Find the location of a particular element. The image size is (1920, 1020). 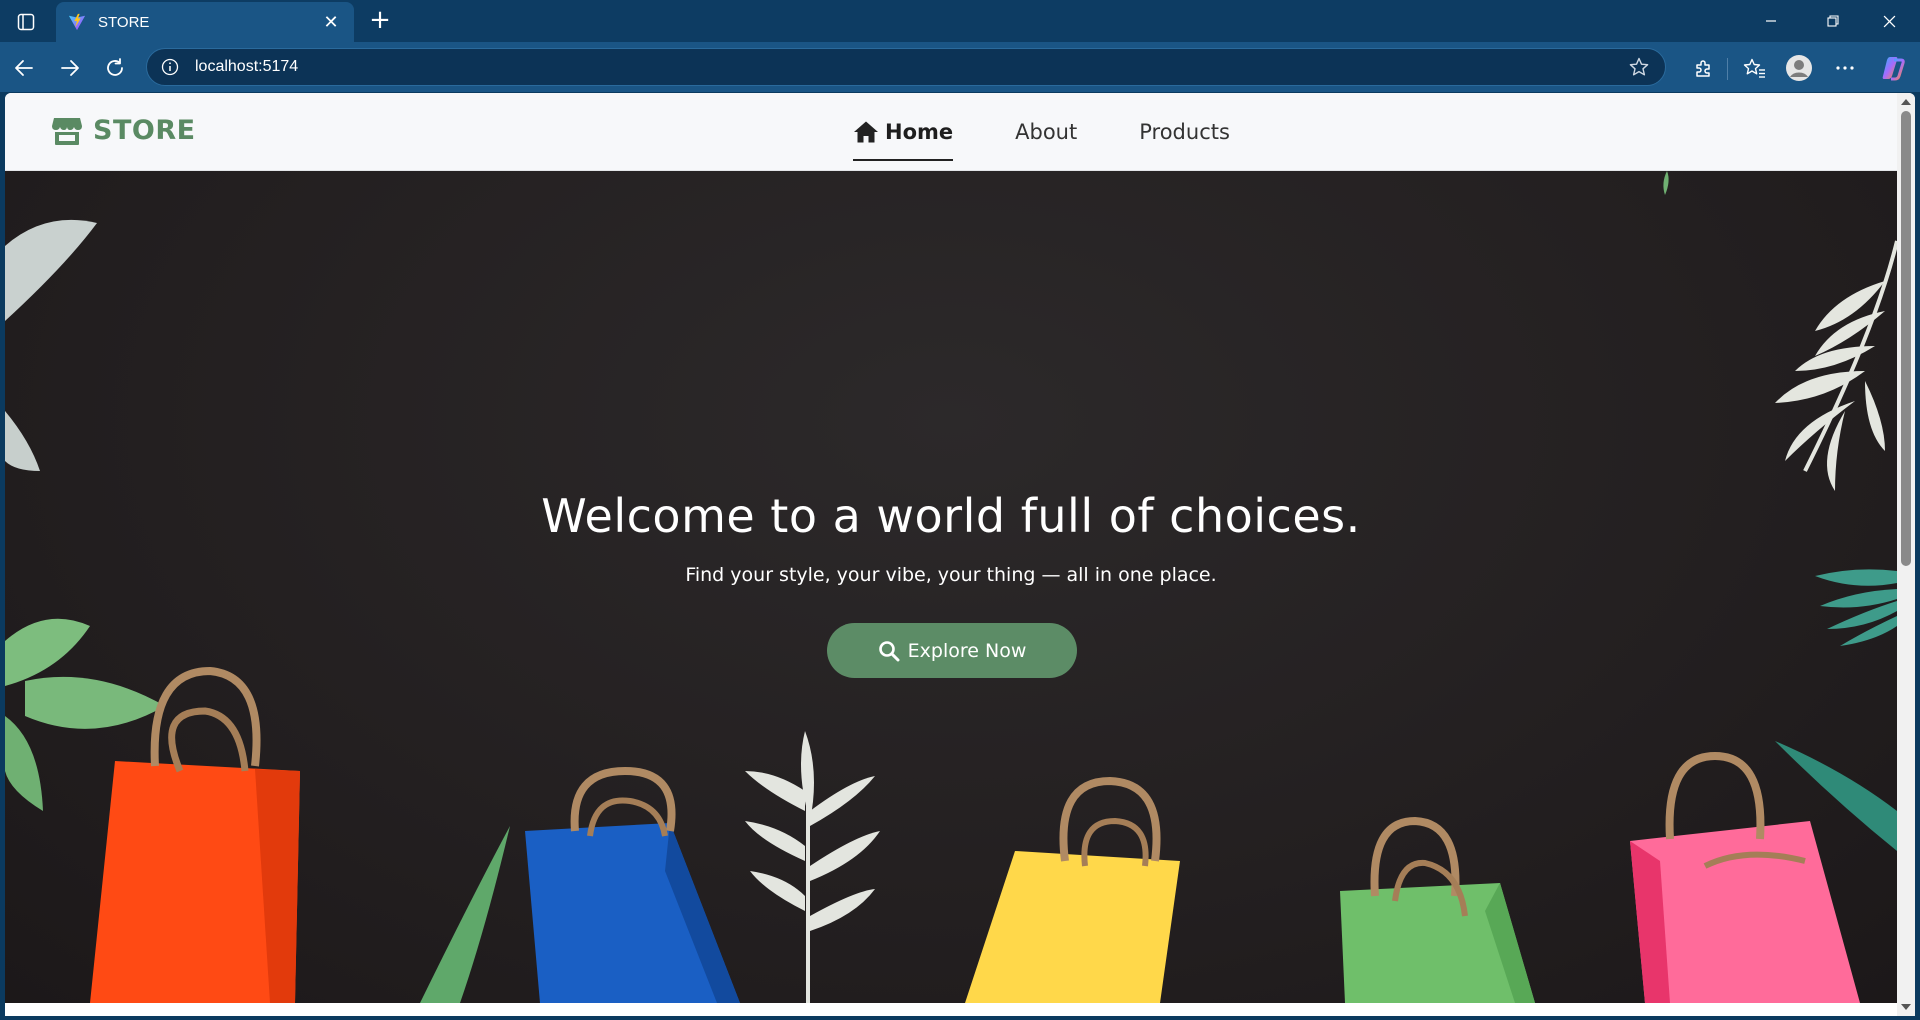

bag-yellow is located at coordinates (1072, 889).